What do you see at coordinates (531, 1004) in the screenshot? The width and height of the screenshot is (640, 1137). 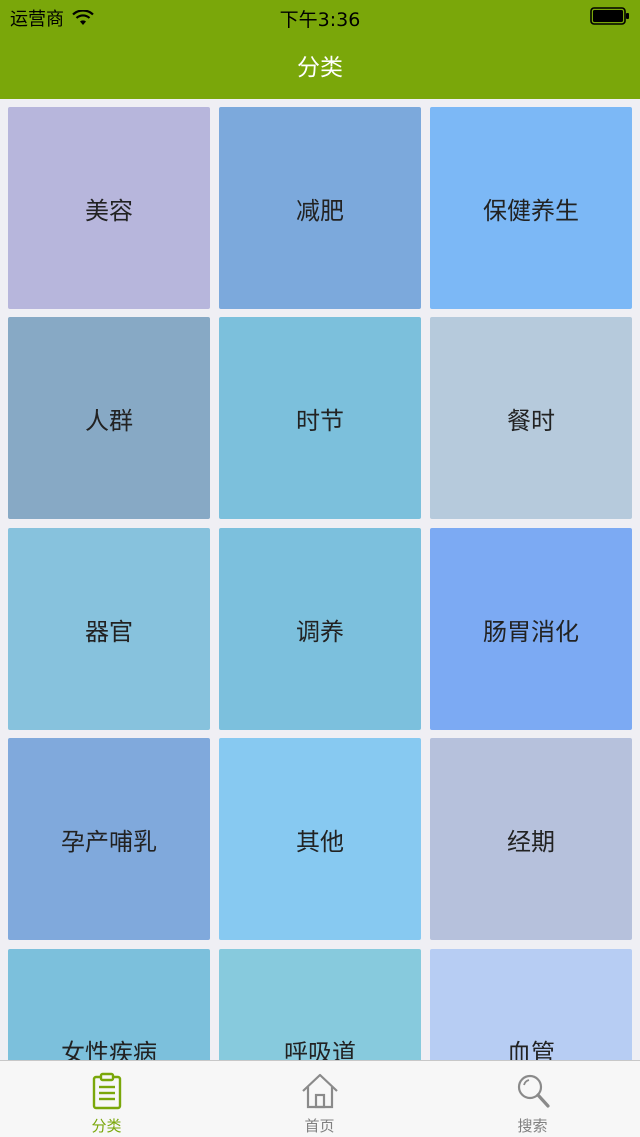 I see `category-tile-blood-vessels: 血管` at bounding box center [531, 1004].